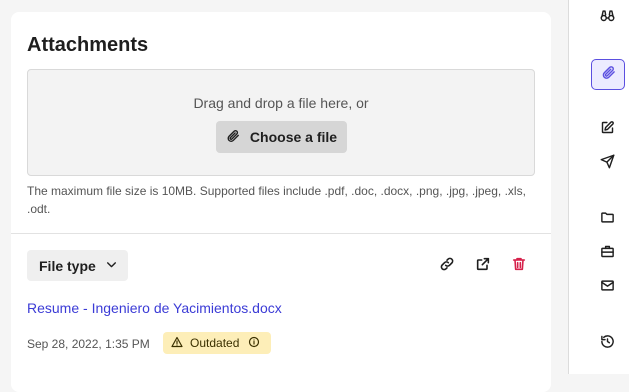  I want to click on edit-icon, so click(607, 130).